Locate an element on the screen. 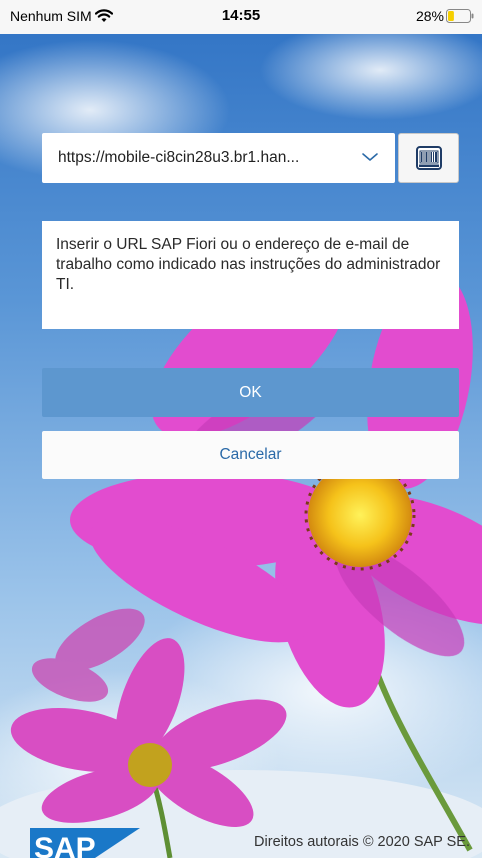 The image size is (482, 858). clock-time: 14:55 is located at coordinates (241, 15).